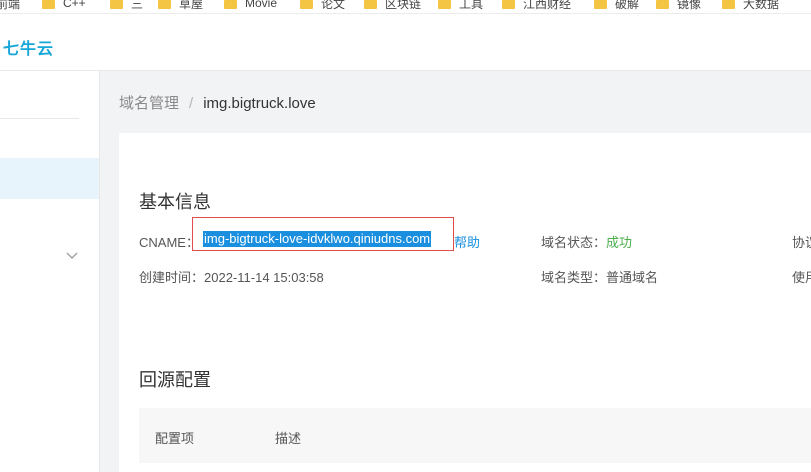 Image resolution: width=811 pixels, height=472 pixels. I want to click on bookmark-label: 区块链, so click(403, 5).